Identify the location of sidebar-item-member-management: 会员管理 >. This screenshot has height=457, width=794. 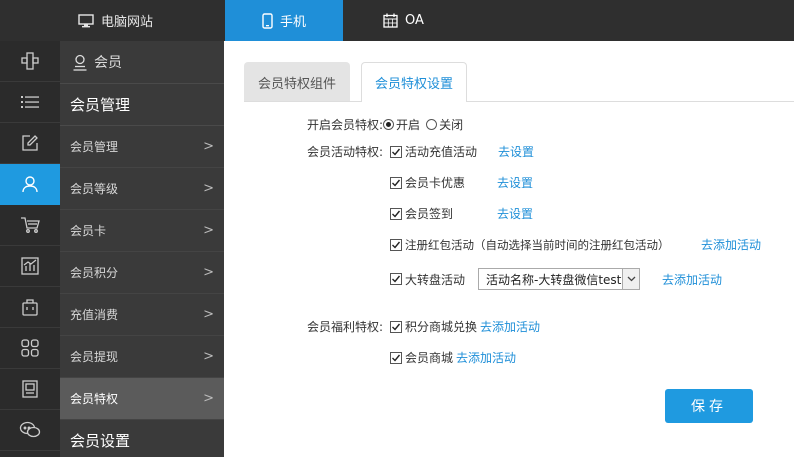
(142, 147).